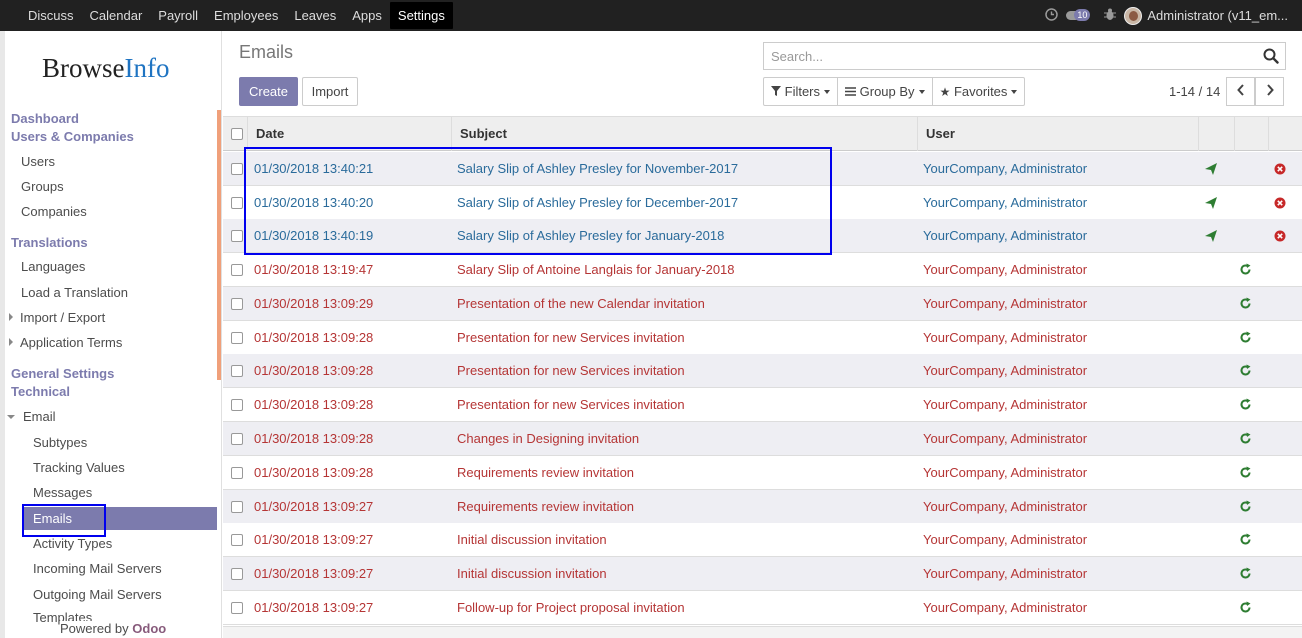 The width and height of the screenshot is (1302, 638). I want to click on menu-item-leaves: Leaves, so click(315, 15).